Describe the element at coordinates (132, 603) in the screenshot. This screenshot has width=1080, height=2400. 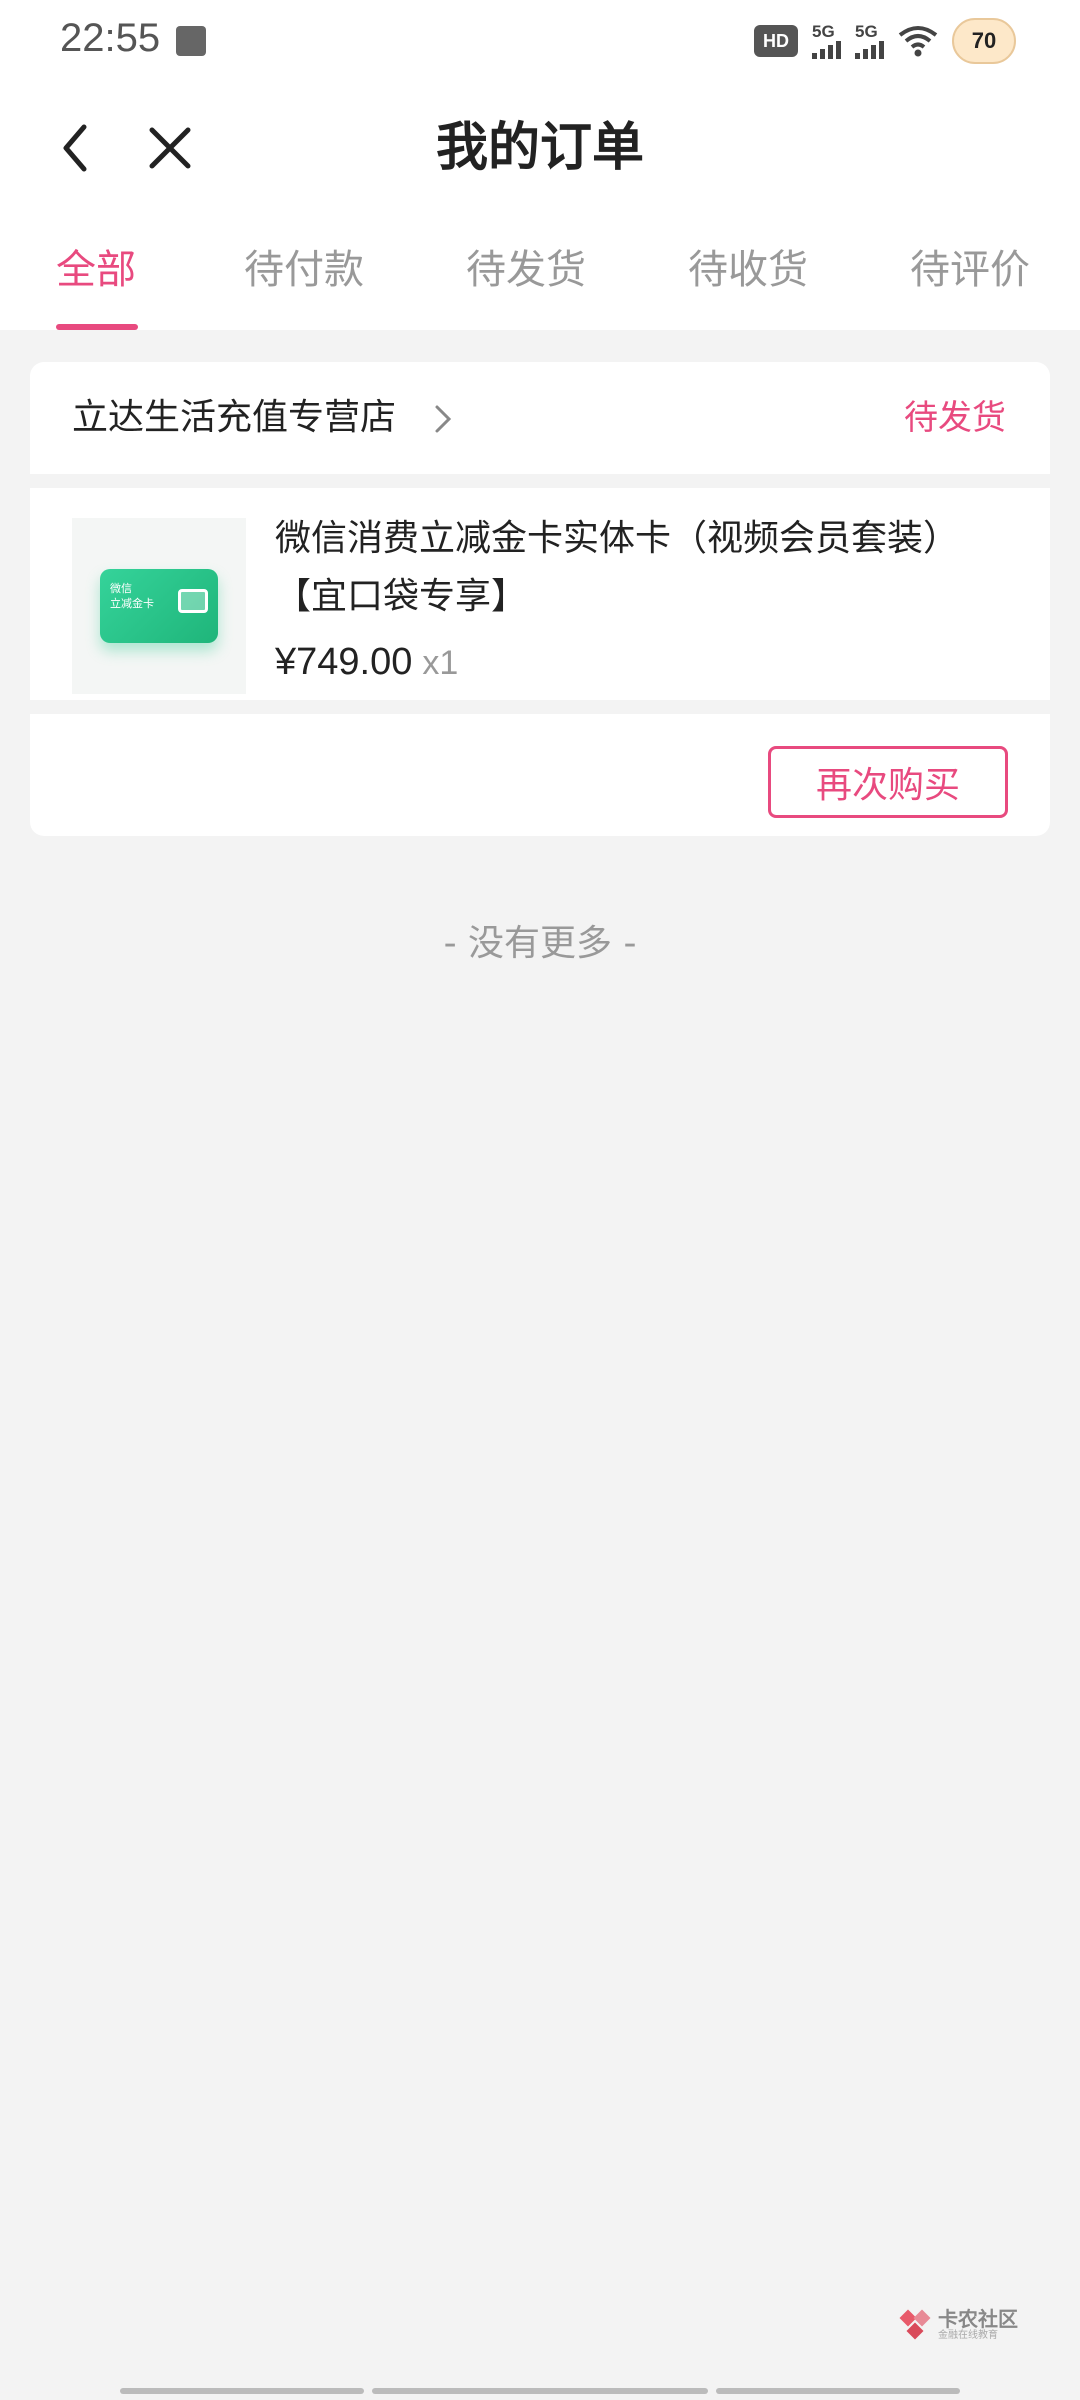
I see `card-caption: 立减金卡` at that location.